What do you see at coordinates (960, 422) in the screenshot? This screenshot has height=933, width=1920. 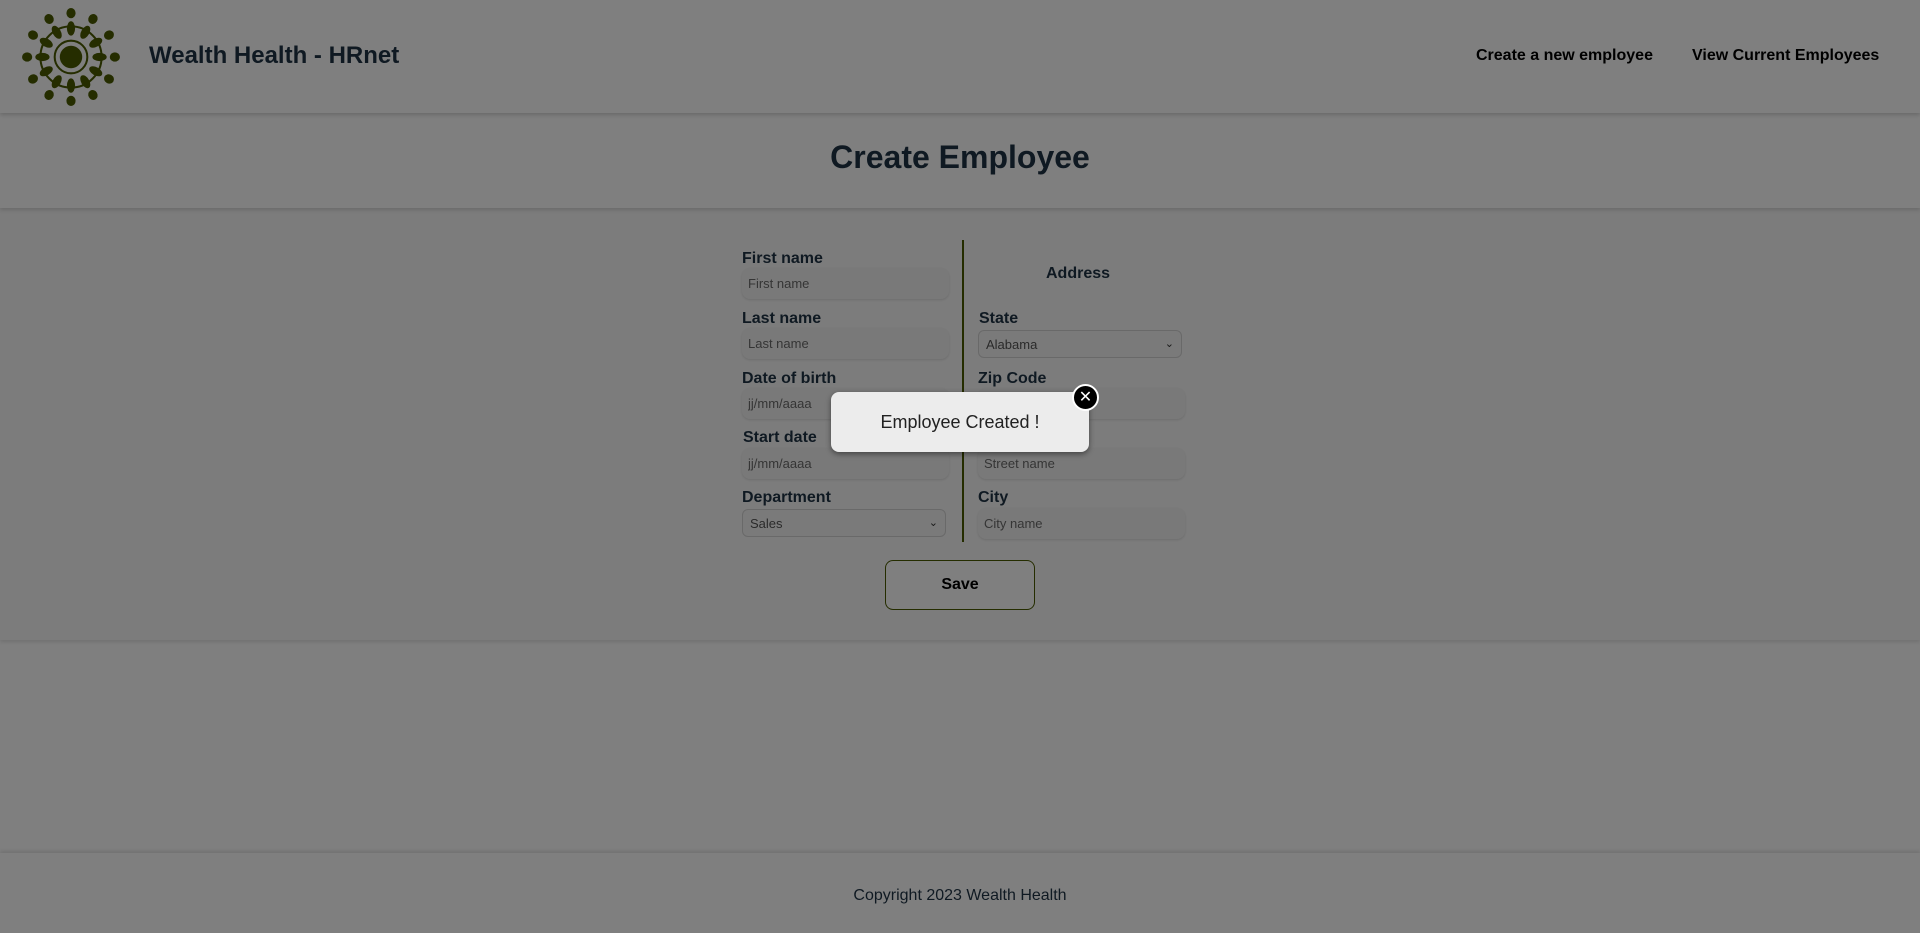 I see `modal-message: Employee Created !` at bounding box center [960, 422].